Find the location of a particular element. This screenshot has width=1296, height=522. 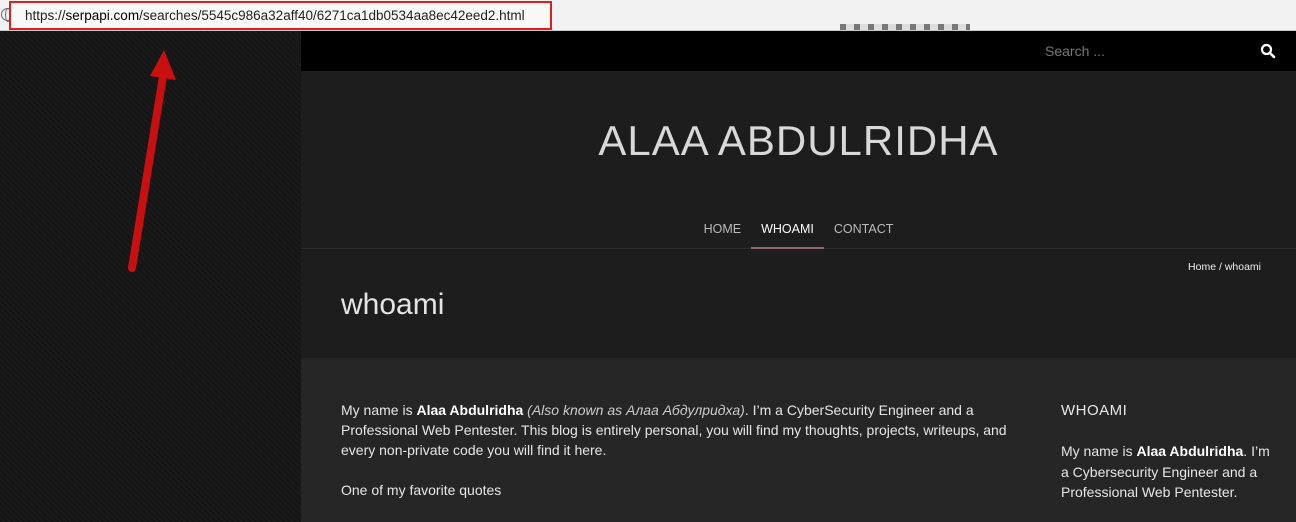

breadcrumb: Home / whoami is located at coordinates (1224, 267).